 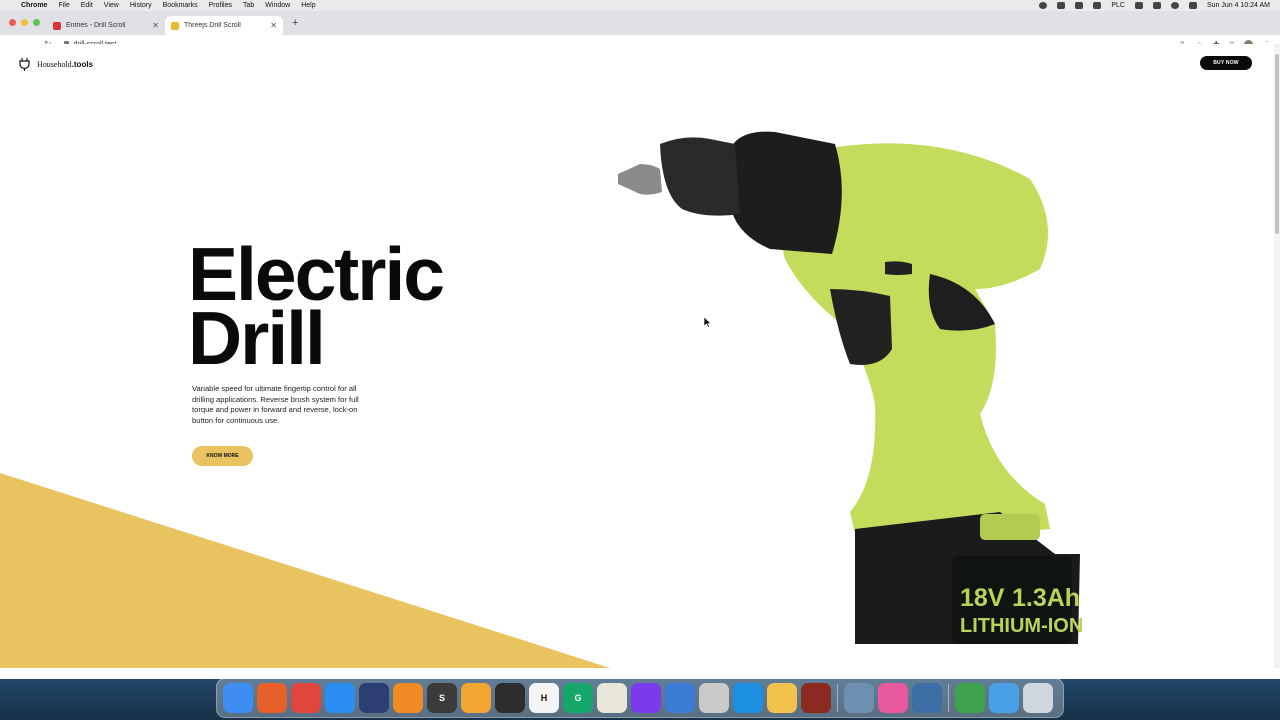 I want to click on battery-type-text: LITHIUM-ION, so click(x=1021, y=626).